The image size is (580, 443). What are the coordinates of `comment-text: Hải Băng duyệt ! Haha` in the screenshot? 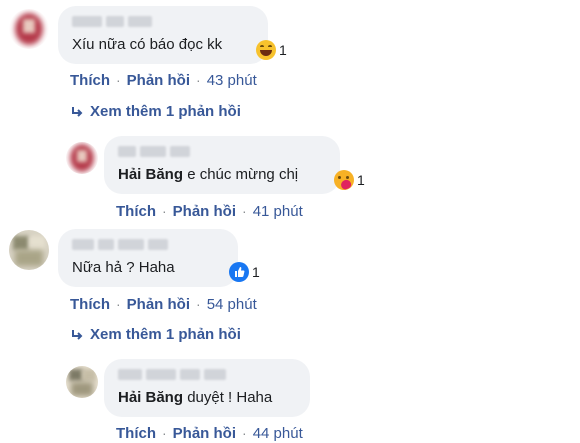 It's located at (195, 397).